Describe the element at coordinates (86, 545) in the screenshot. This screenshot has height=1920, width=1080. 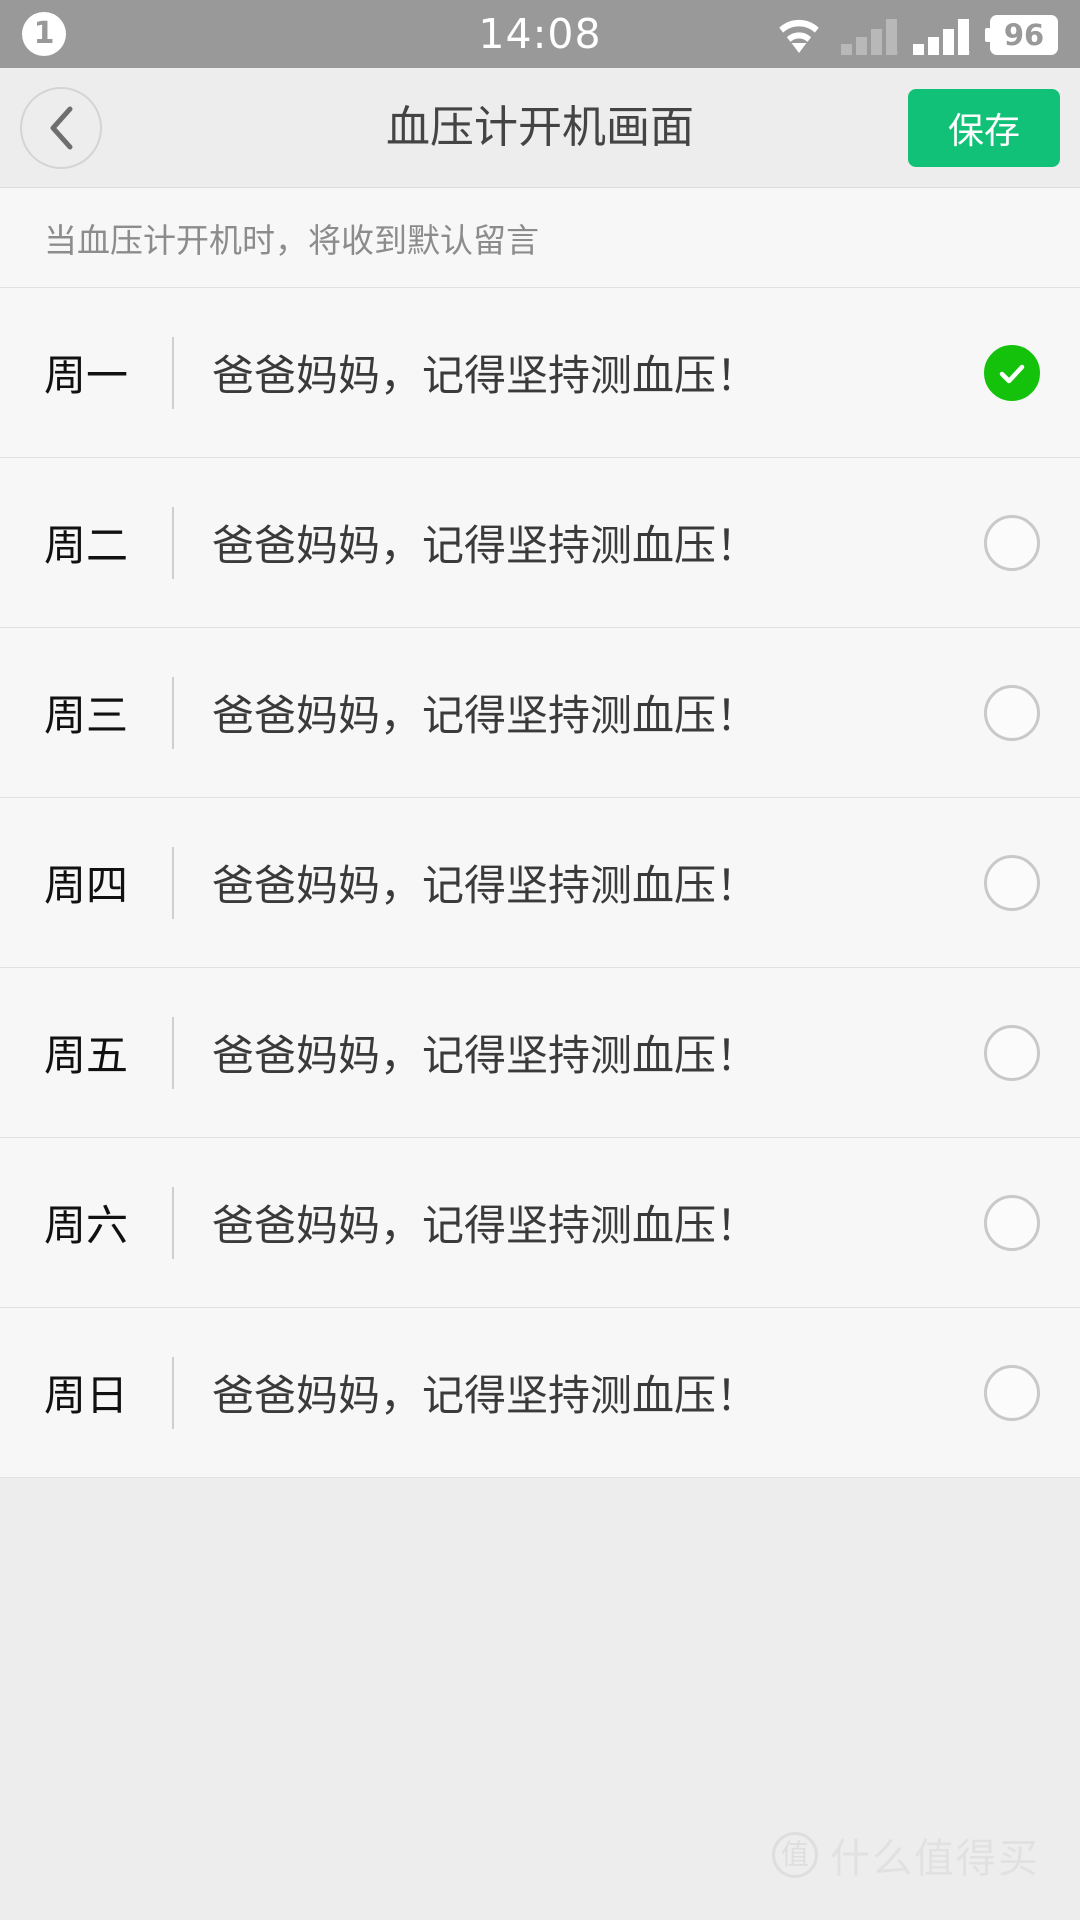
I see `row-day-label: 周二` at that location.